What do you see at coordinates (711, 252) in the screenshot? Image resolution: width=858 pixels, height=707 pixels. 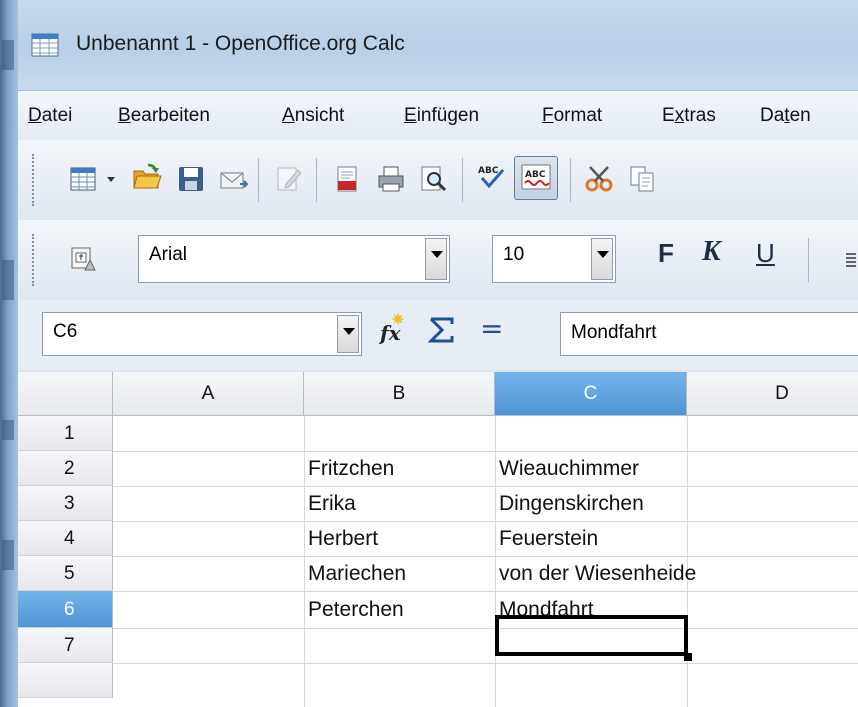 I see `italic-button: K` at bounding box center [711, 252].